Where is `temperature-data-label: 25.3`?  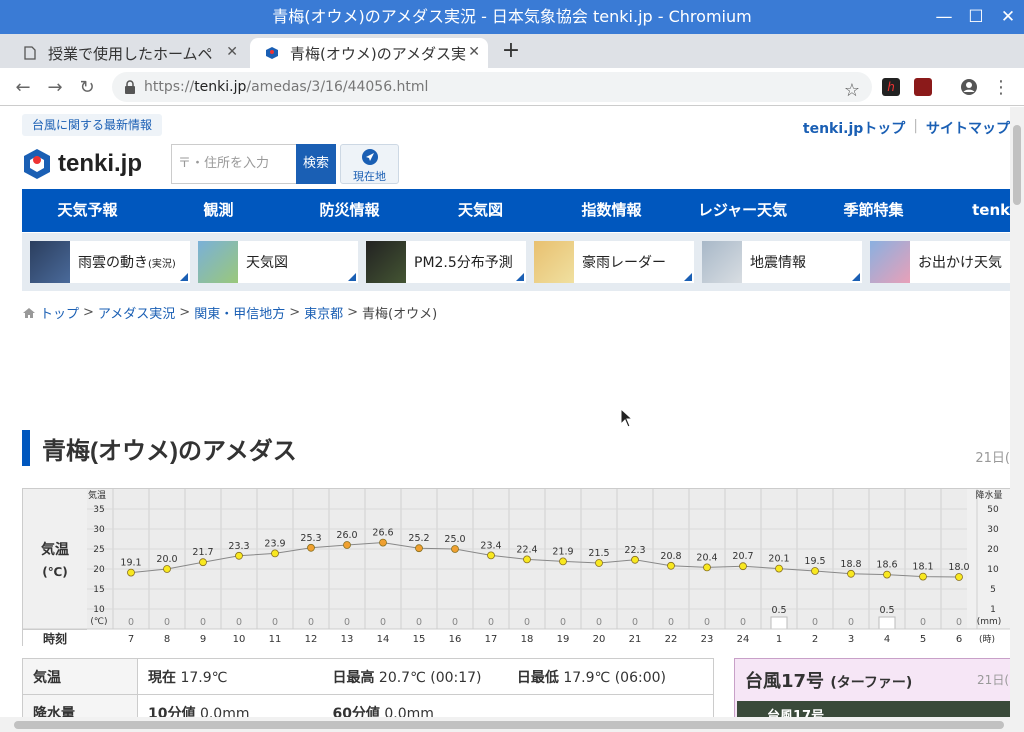 temperature-data-label: 25.3 is located at coordinates (310, 538).